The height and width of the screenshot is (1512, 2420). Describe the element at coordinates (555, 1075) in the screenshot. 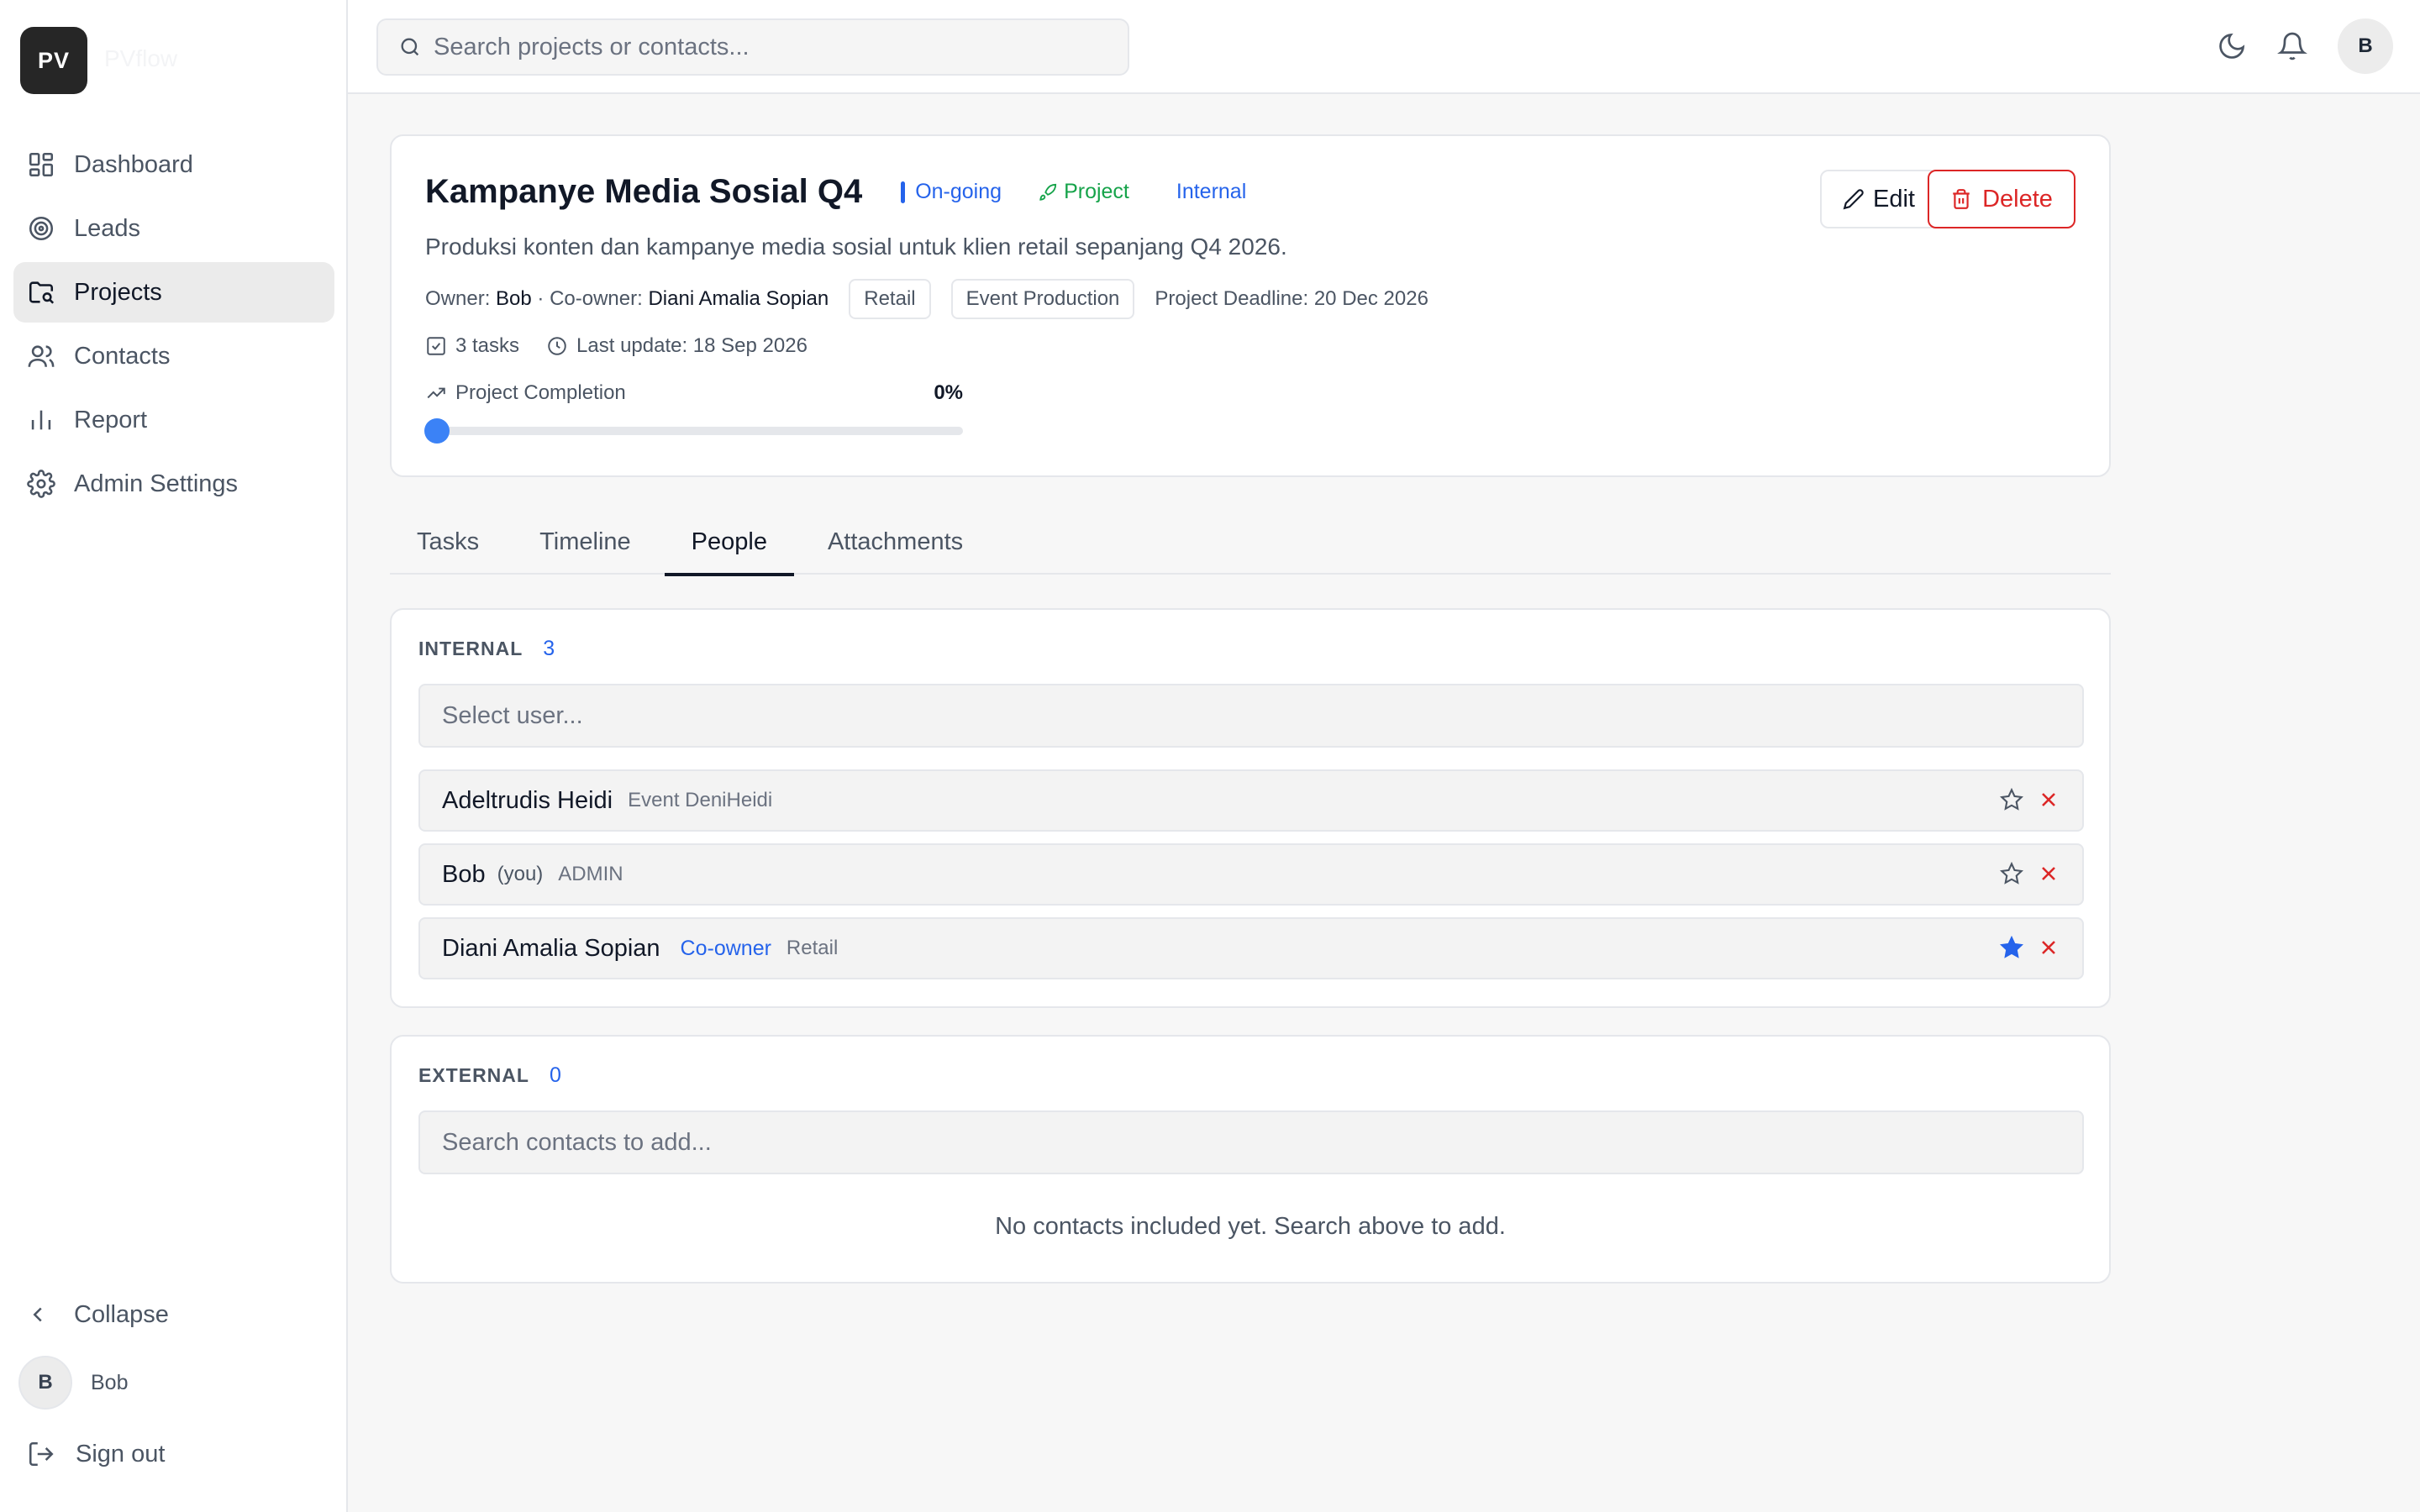

I see `section-count: 0` at that location.